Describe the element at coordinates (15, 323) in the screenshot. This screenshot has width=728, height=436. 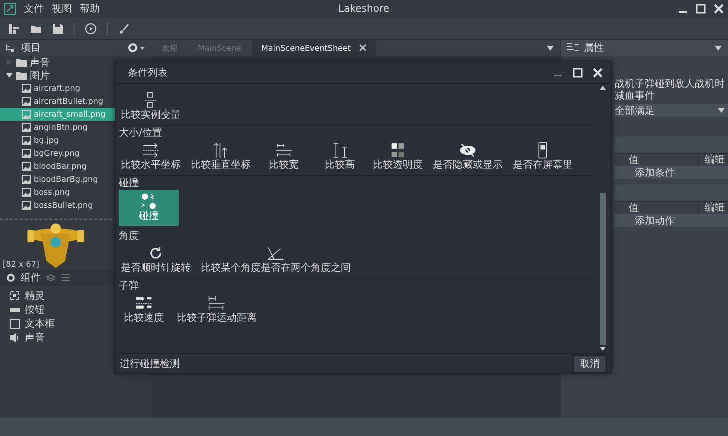
I see `textbox-icon` at that location.